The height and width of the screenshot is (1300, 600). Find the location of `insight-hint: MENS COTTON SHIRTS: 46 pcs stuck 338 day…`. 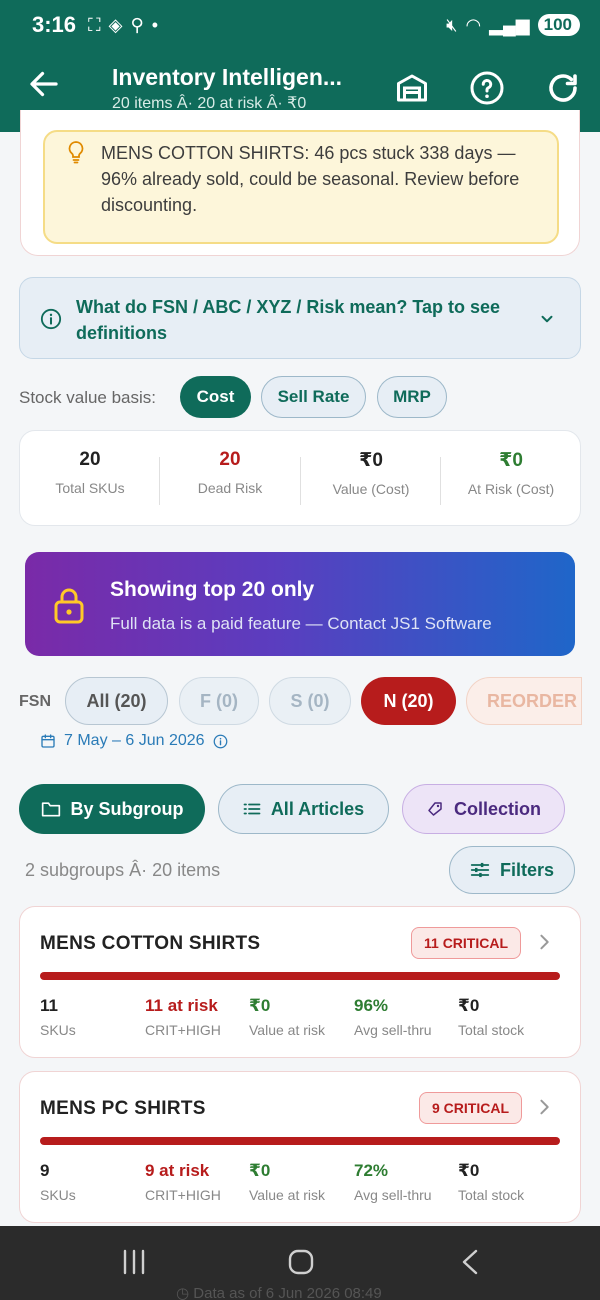

insight-hint: MENS COTTON SHIRTS: 46 pcs stuck 338 day… is located at coordinates (301, 187).